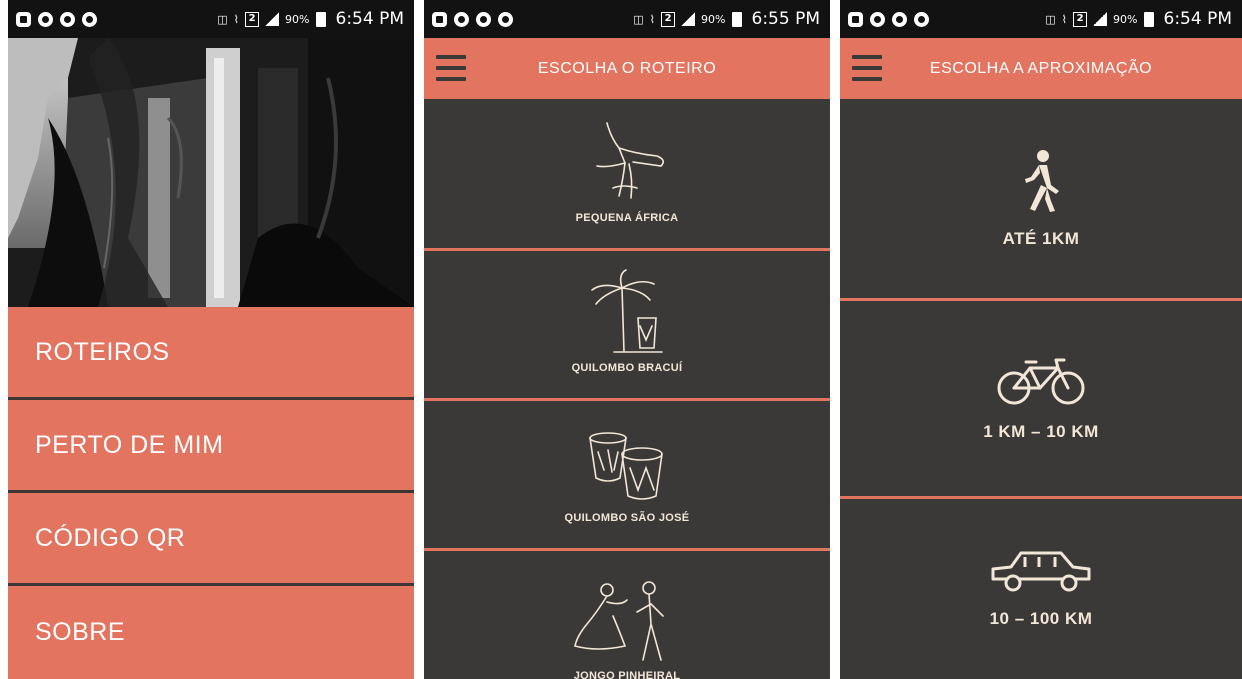 The height and width of the screenshot is (679, 1242). I want to click on page-title: ESCOLHA A APROXIMAÇÃO, so click(1041, 68).